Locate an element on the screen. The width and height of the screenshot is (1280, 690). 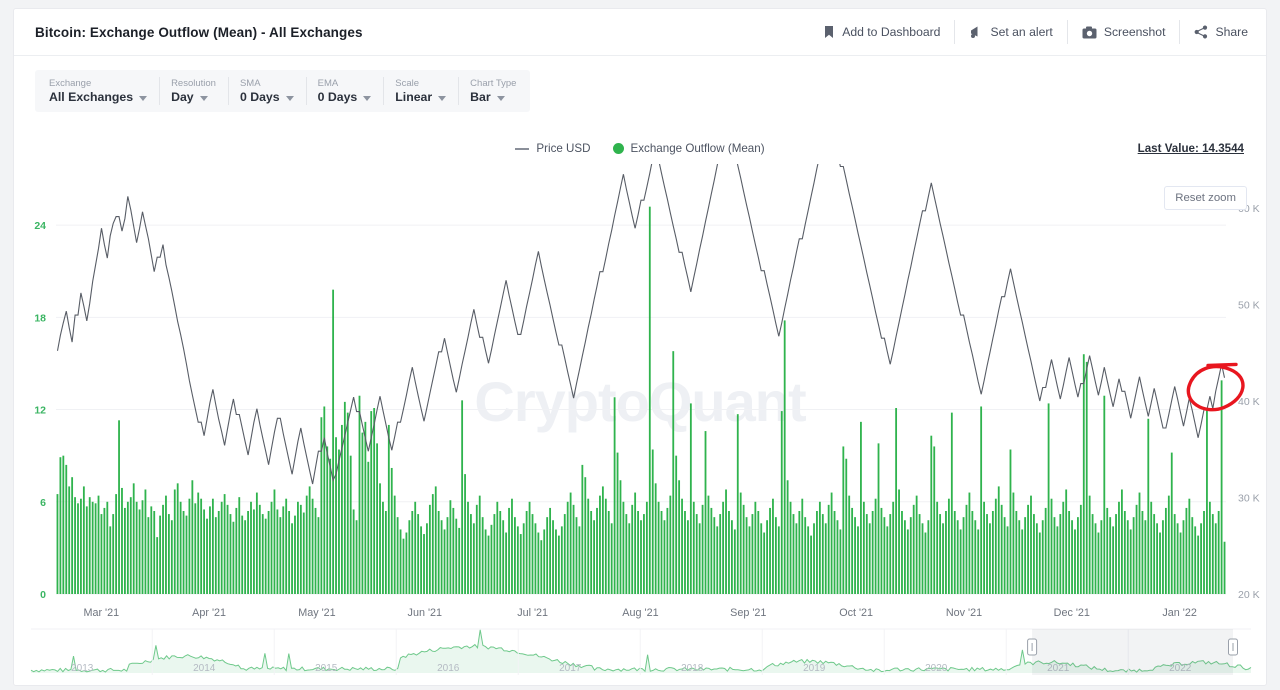
exchange-value: All Exchanges is located at coordinates (98, 97).